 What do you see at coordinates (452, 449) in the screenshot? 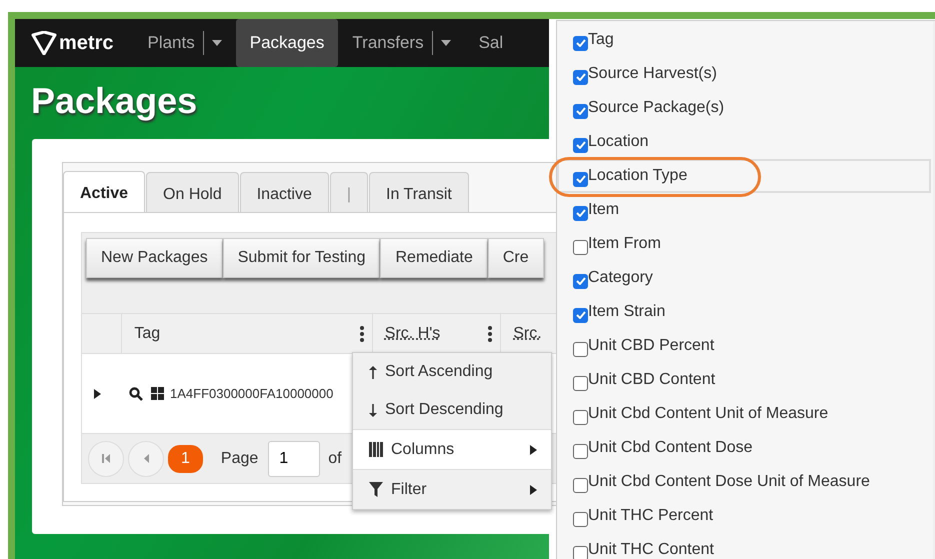
I see `menu-item: Columns` at bounding box center [452, 449].